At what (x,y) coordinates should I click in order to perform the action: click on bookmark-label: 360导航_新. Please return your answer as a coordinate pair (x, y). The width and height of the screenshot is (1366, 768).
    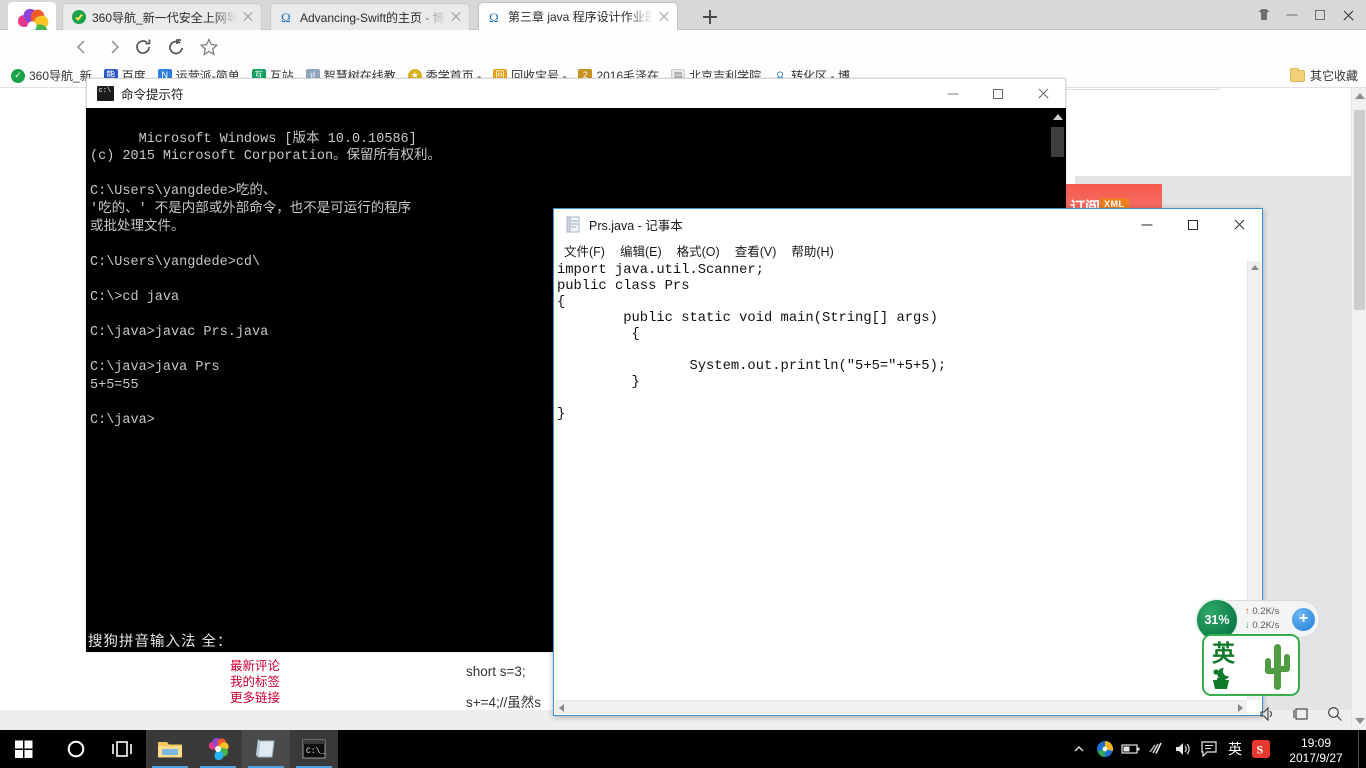
    Looking at the image, I should click on (60, 76).